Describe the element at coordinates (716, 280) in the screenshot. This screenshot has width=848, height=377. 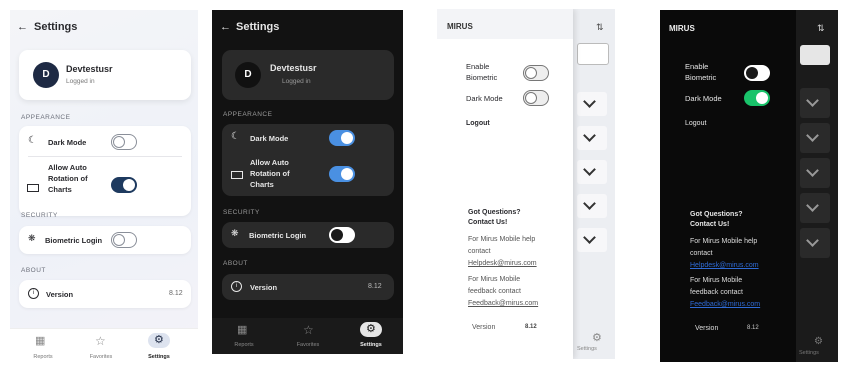
I see `feedback-text-1: For Mirus Mobile` at that location.